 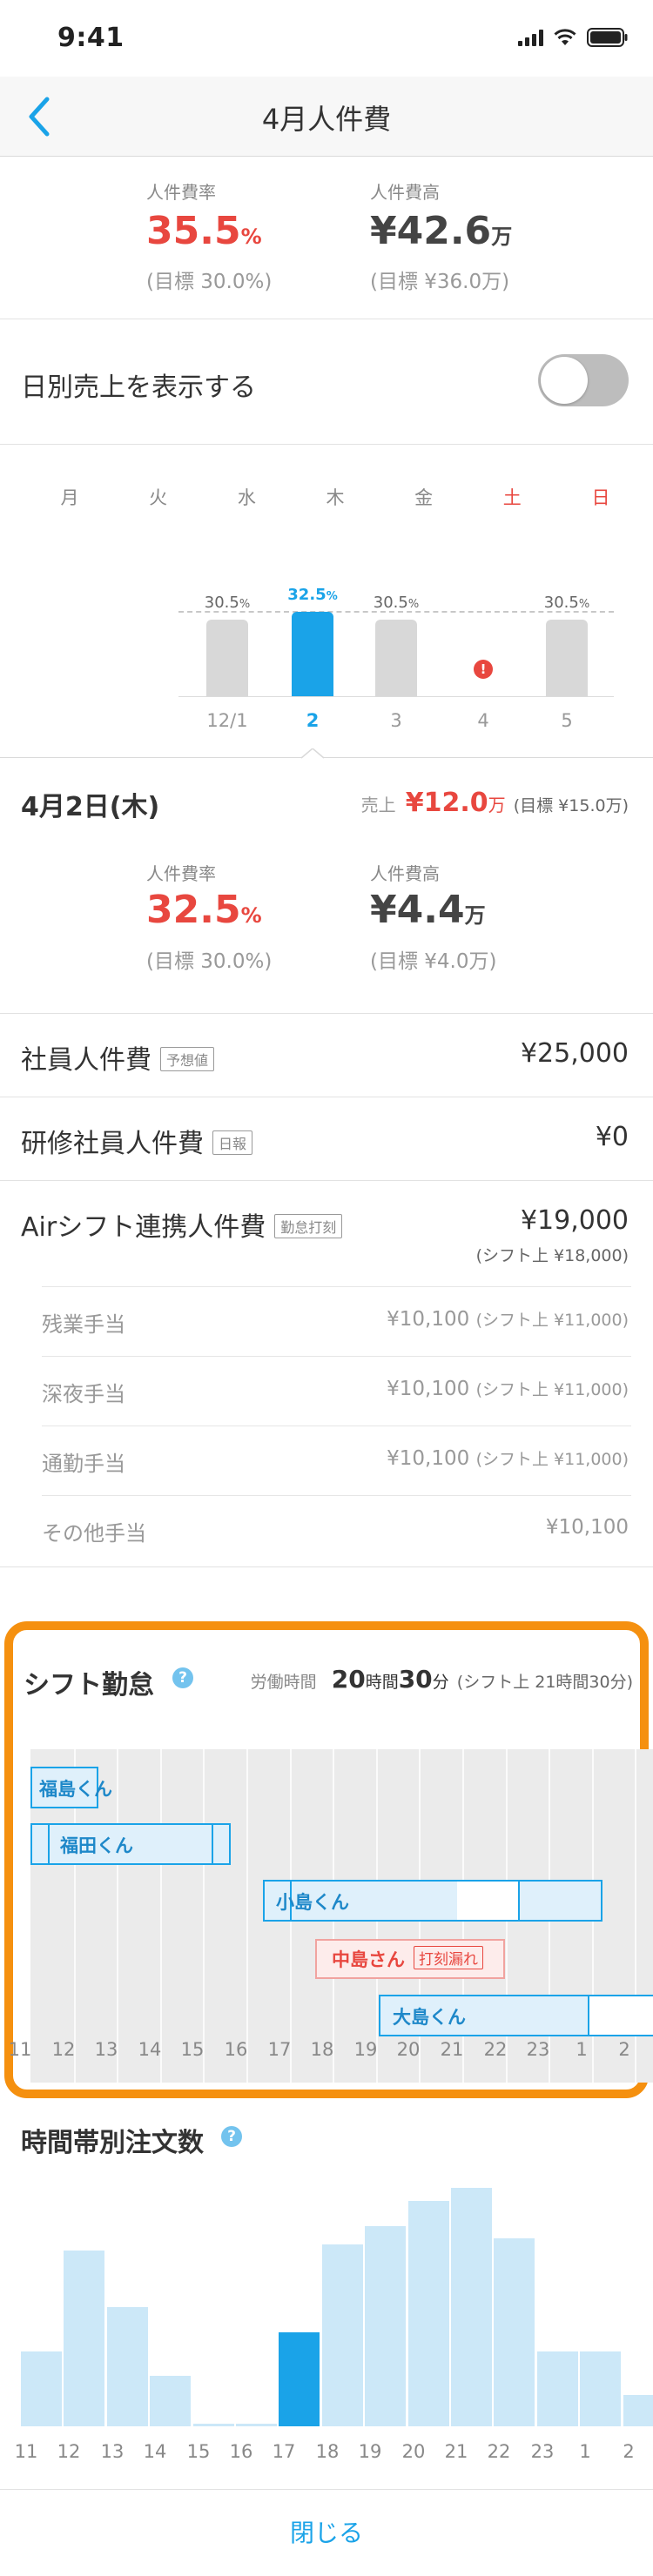 What do you see at coordinates (90, 807) in the screenshot?
I see `day-date: 4月2日(木)` at bounding box center [90, 807].